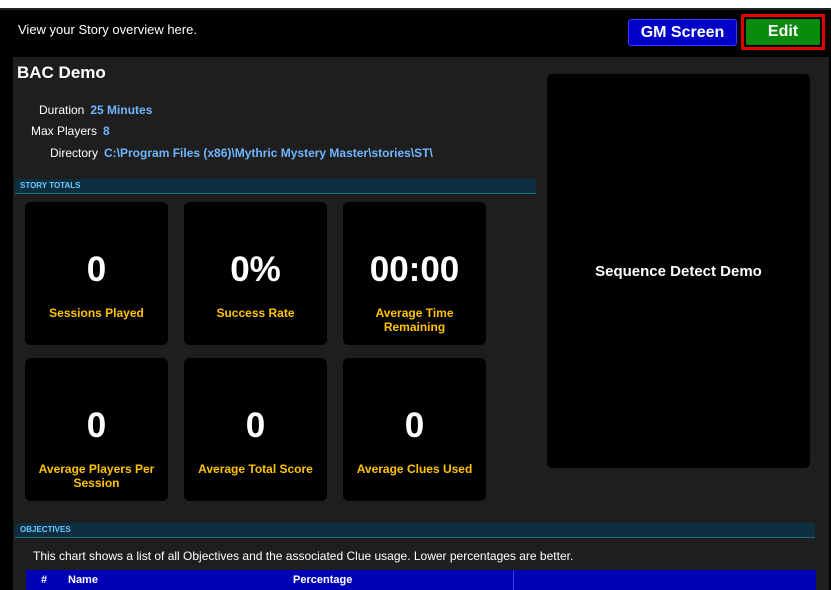  I want to click on stat-card-average-time-remaining: 00:00 Average Time Remaining, so click(414, 273).